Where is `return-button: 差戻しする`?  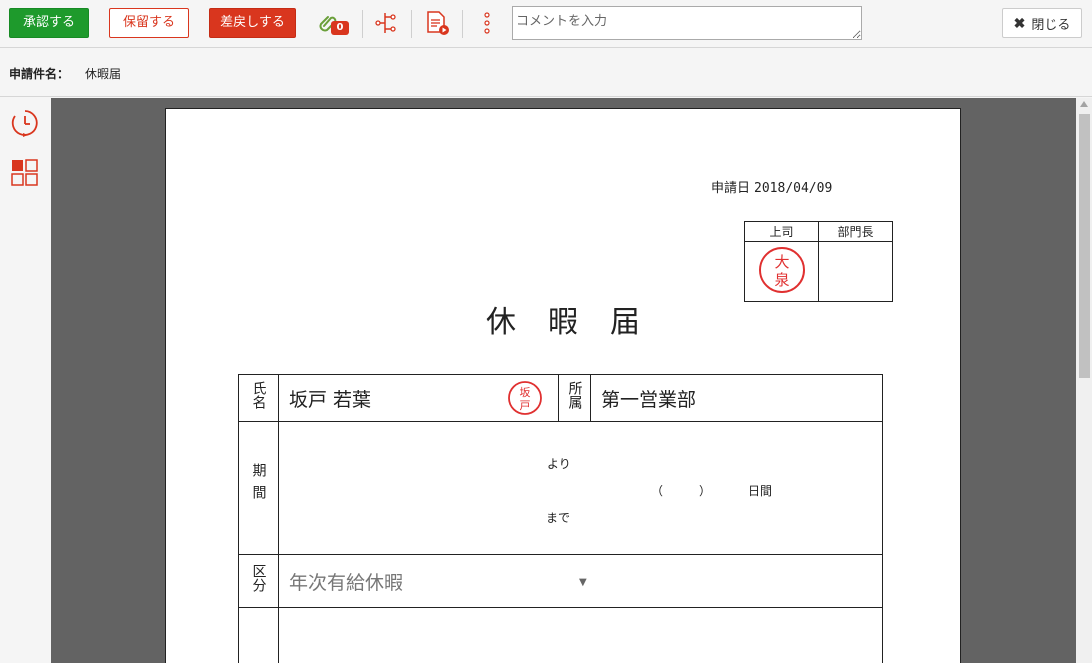
return-button: 差戻しする is located at coordinates (252, 23).